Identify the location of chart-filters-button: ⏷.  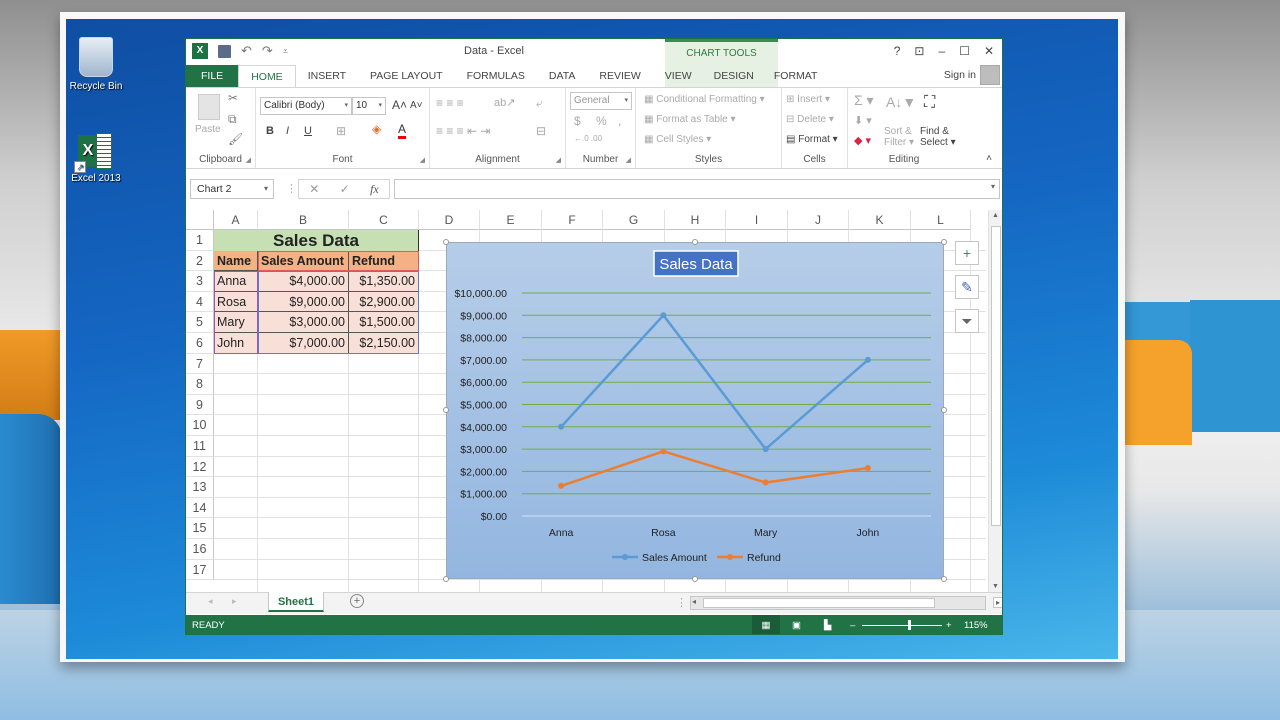
(967, 321).